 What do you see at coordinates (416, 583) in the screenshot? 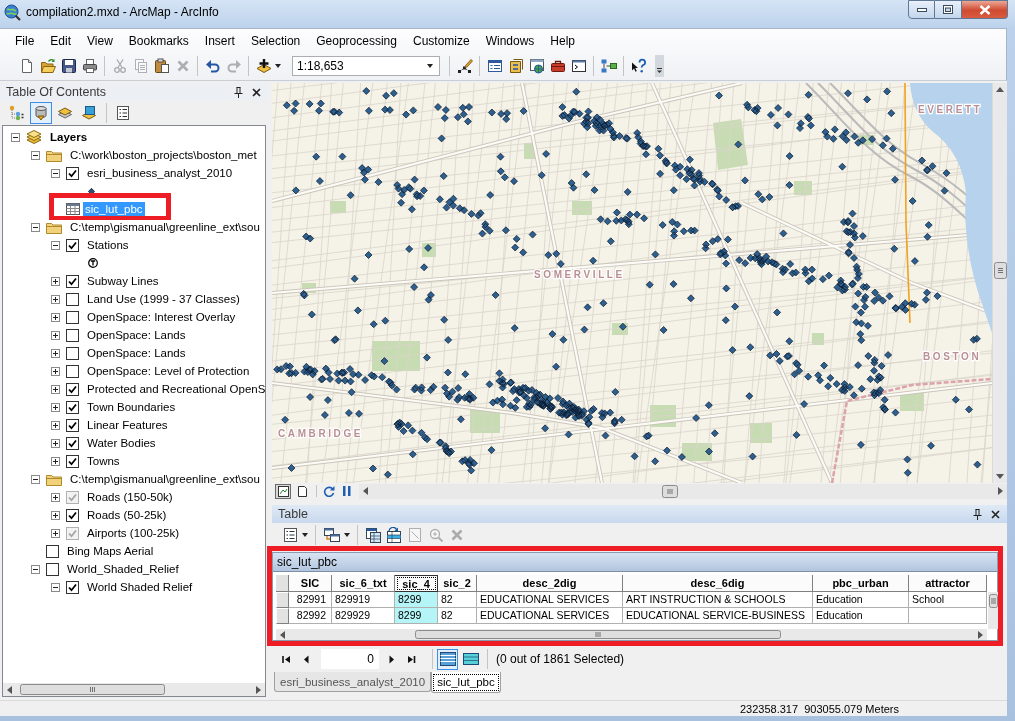
I see `column-header: sic_4` at bounding box center [416, 583].